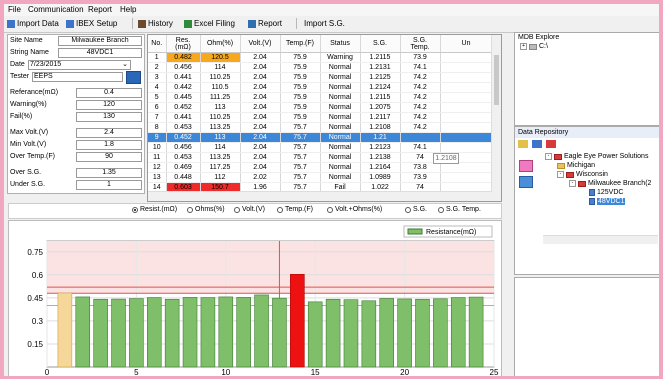 The width and height of the screenshot is (663, 379). What do you see at coordinates (100, 41) in the screenshot?
I see `site-name-field: Milwaukee Branch` at bounding box center [100, 41].